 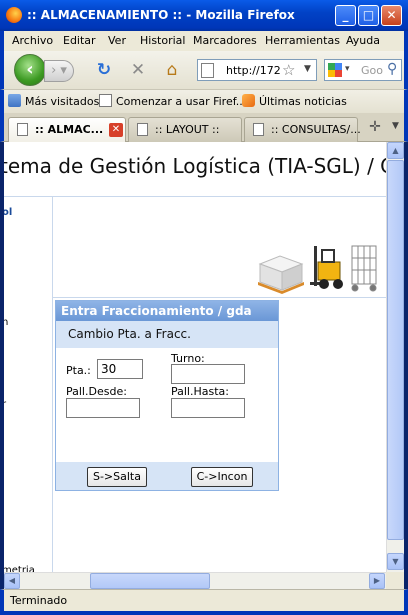 I want to click on close-window-button: ✕, so click(x=391, y=15).